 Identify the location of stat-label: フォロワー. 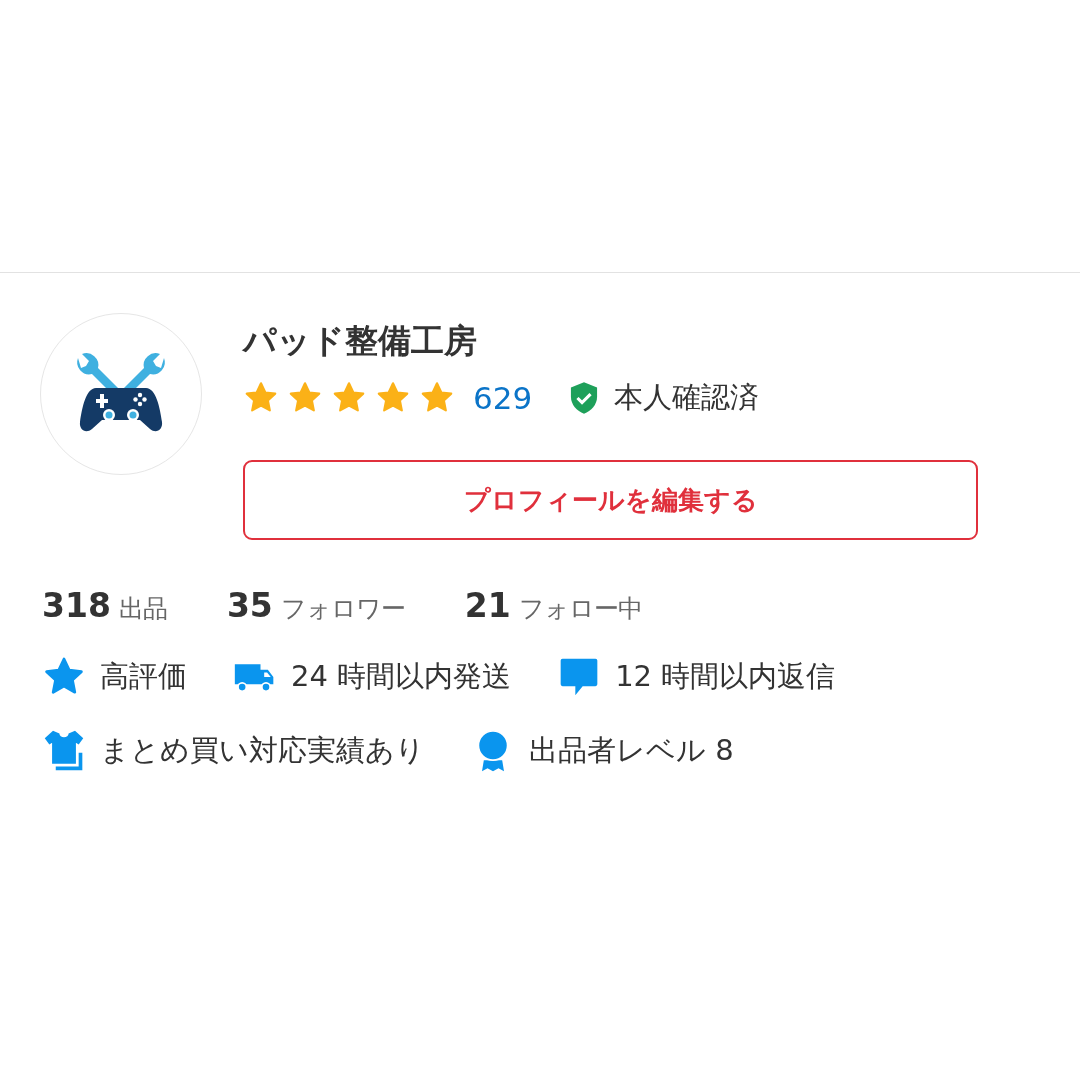
(342, 609).